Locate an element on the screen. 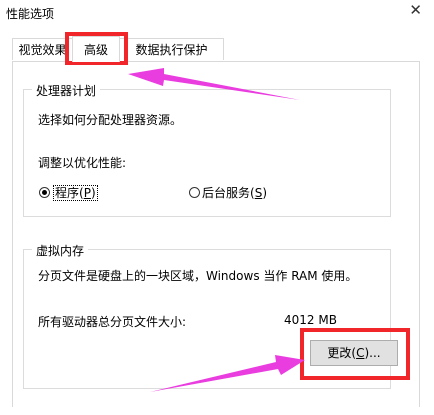 The image size is (434, 415). adjust-performance-label: 调整以优化性能: is located at coordinates (82, 163).